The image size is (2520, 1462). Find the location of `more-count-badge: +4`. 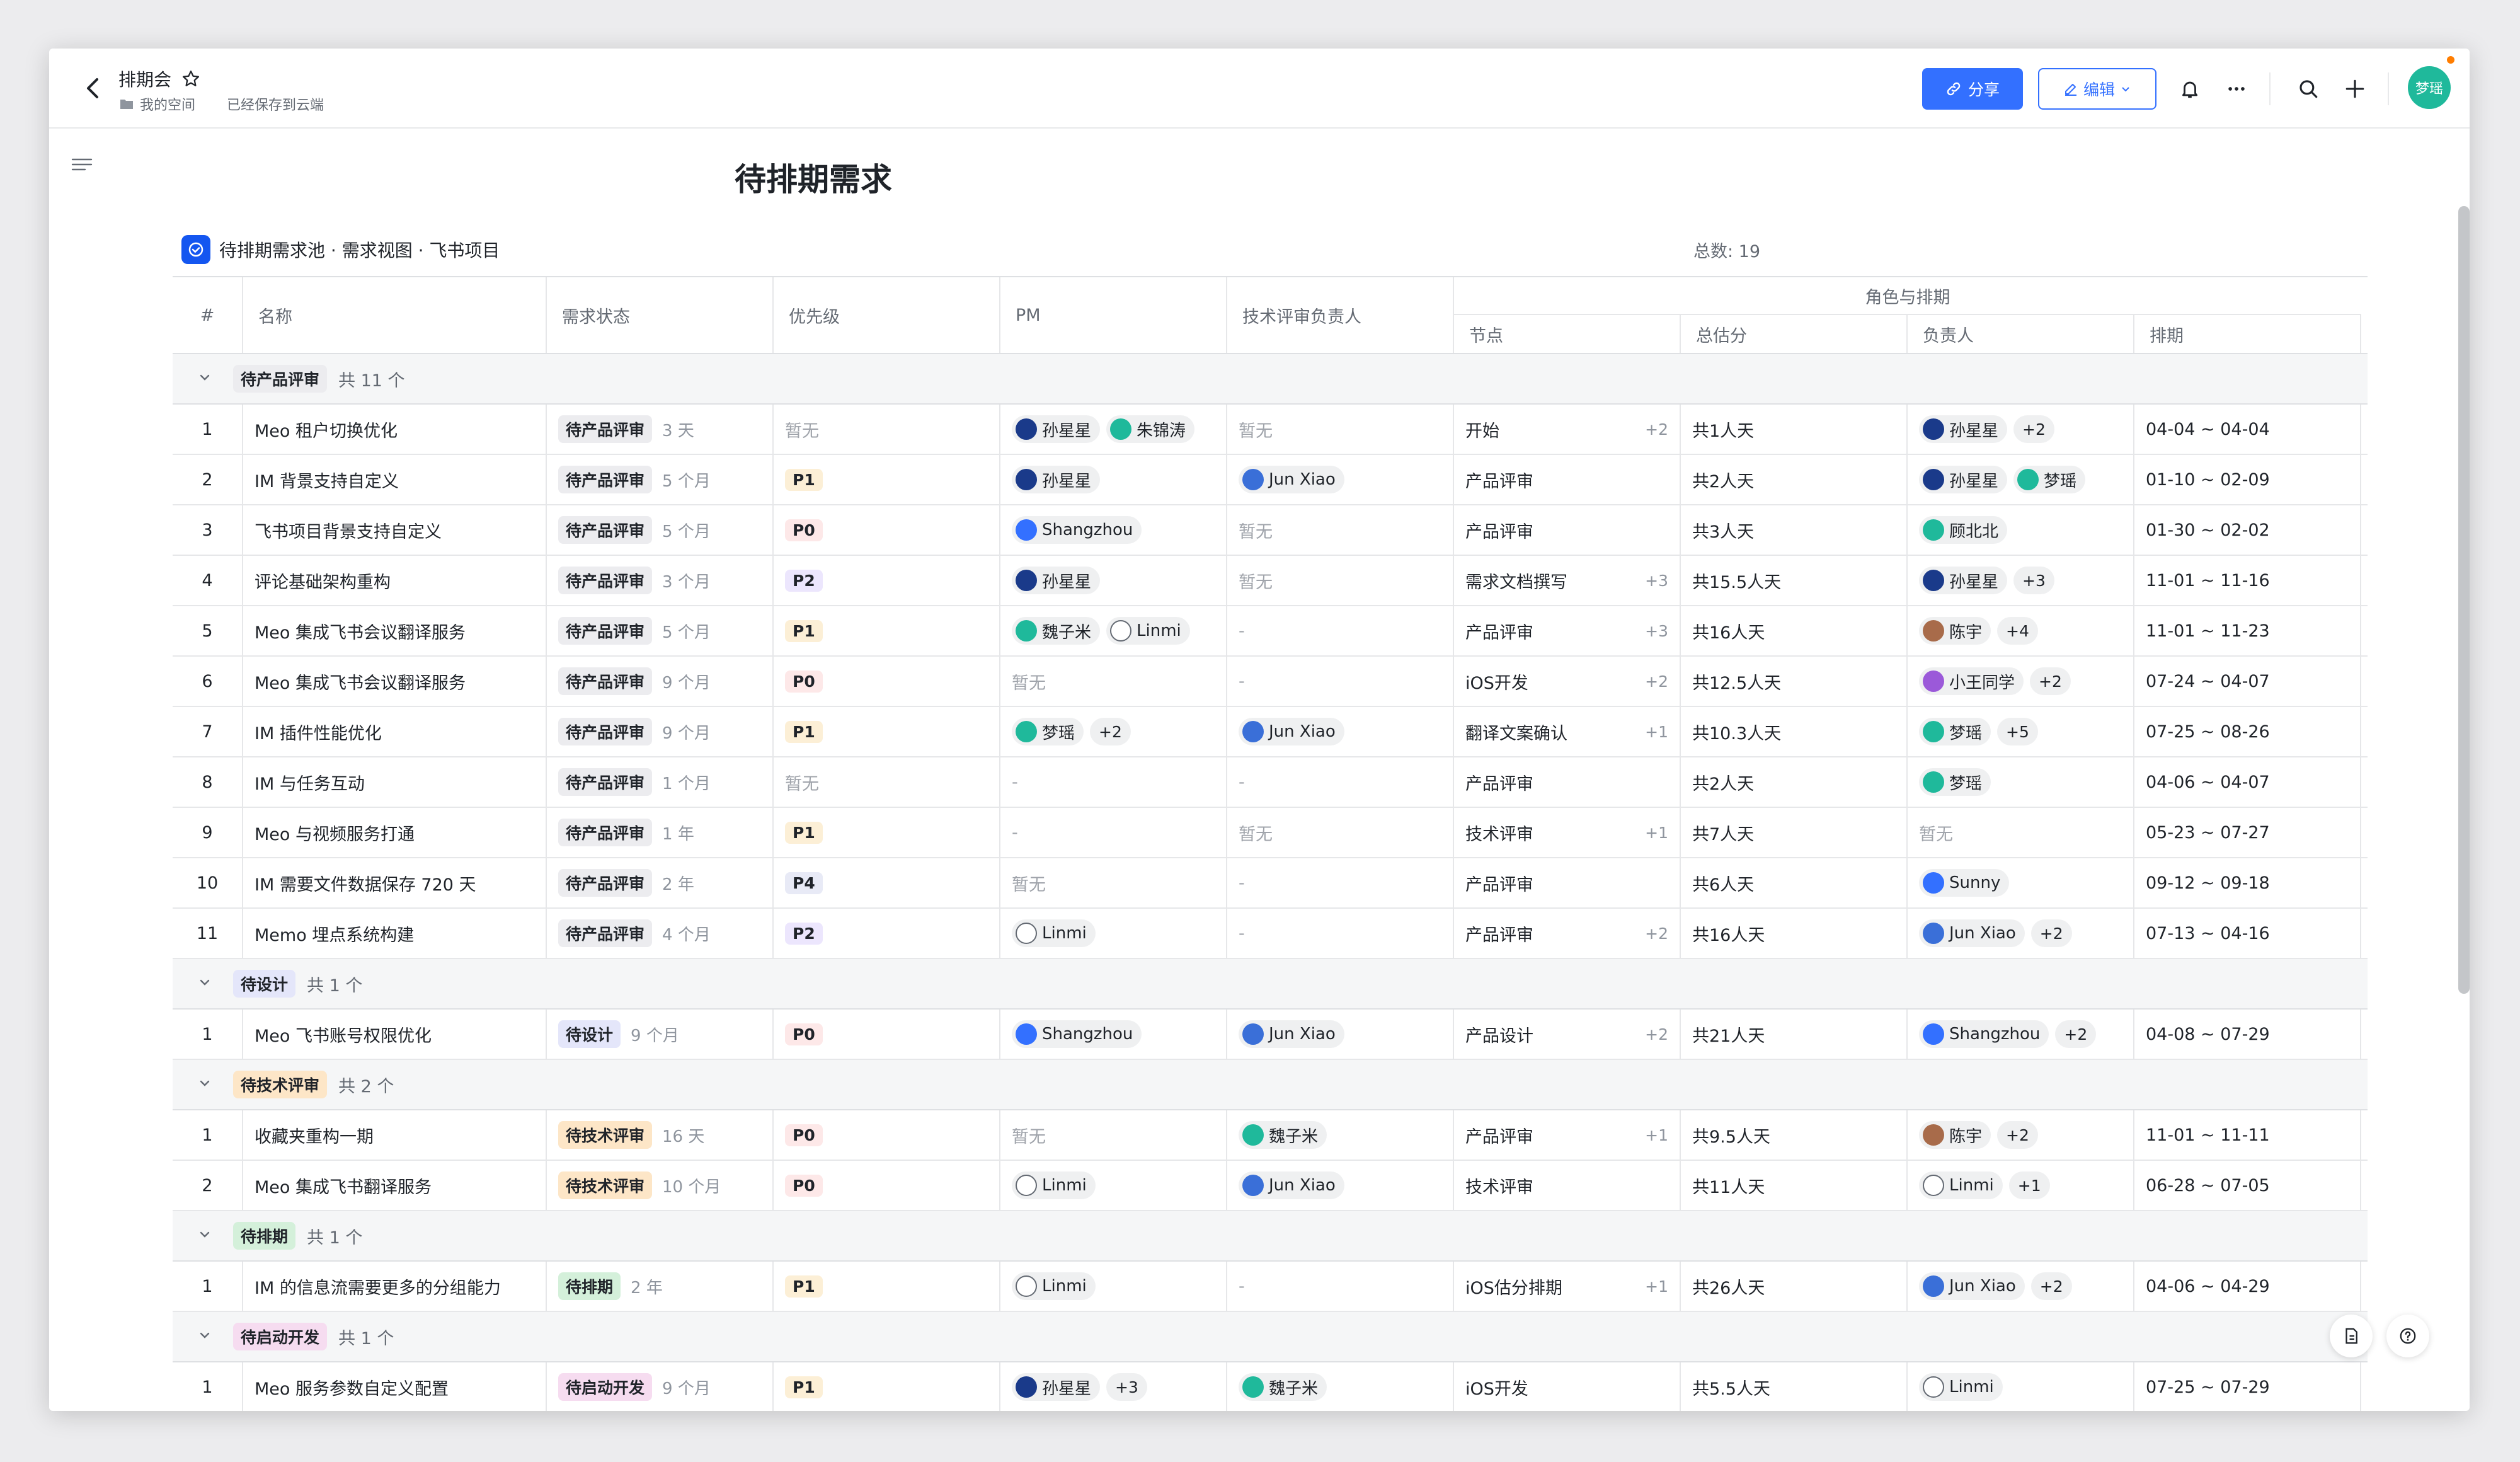

more-count-badge: +4 is located at coordinates (2017, 631).